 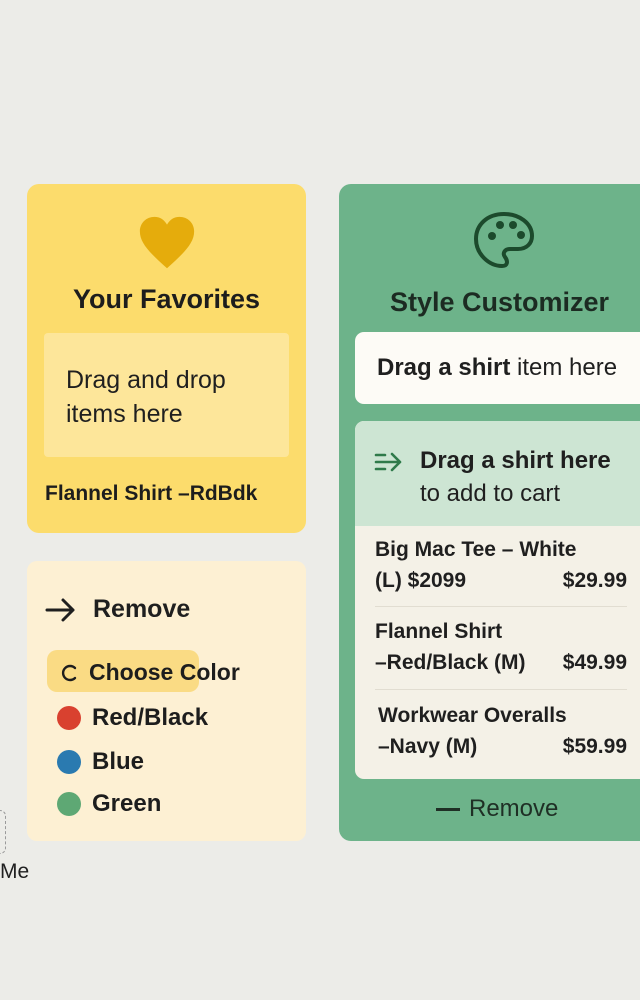 What do you see at coordinates (60, 609) in the screenshot?
I see `arrow-right-icon` at bounding box center [60, 609].